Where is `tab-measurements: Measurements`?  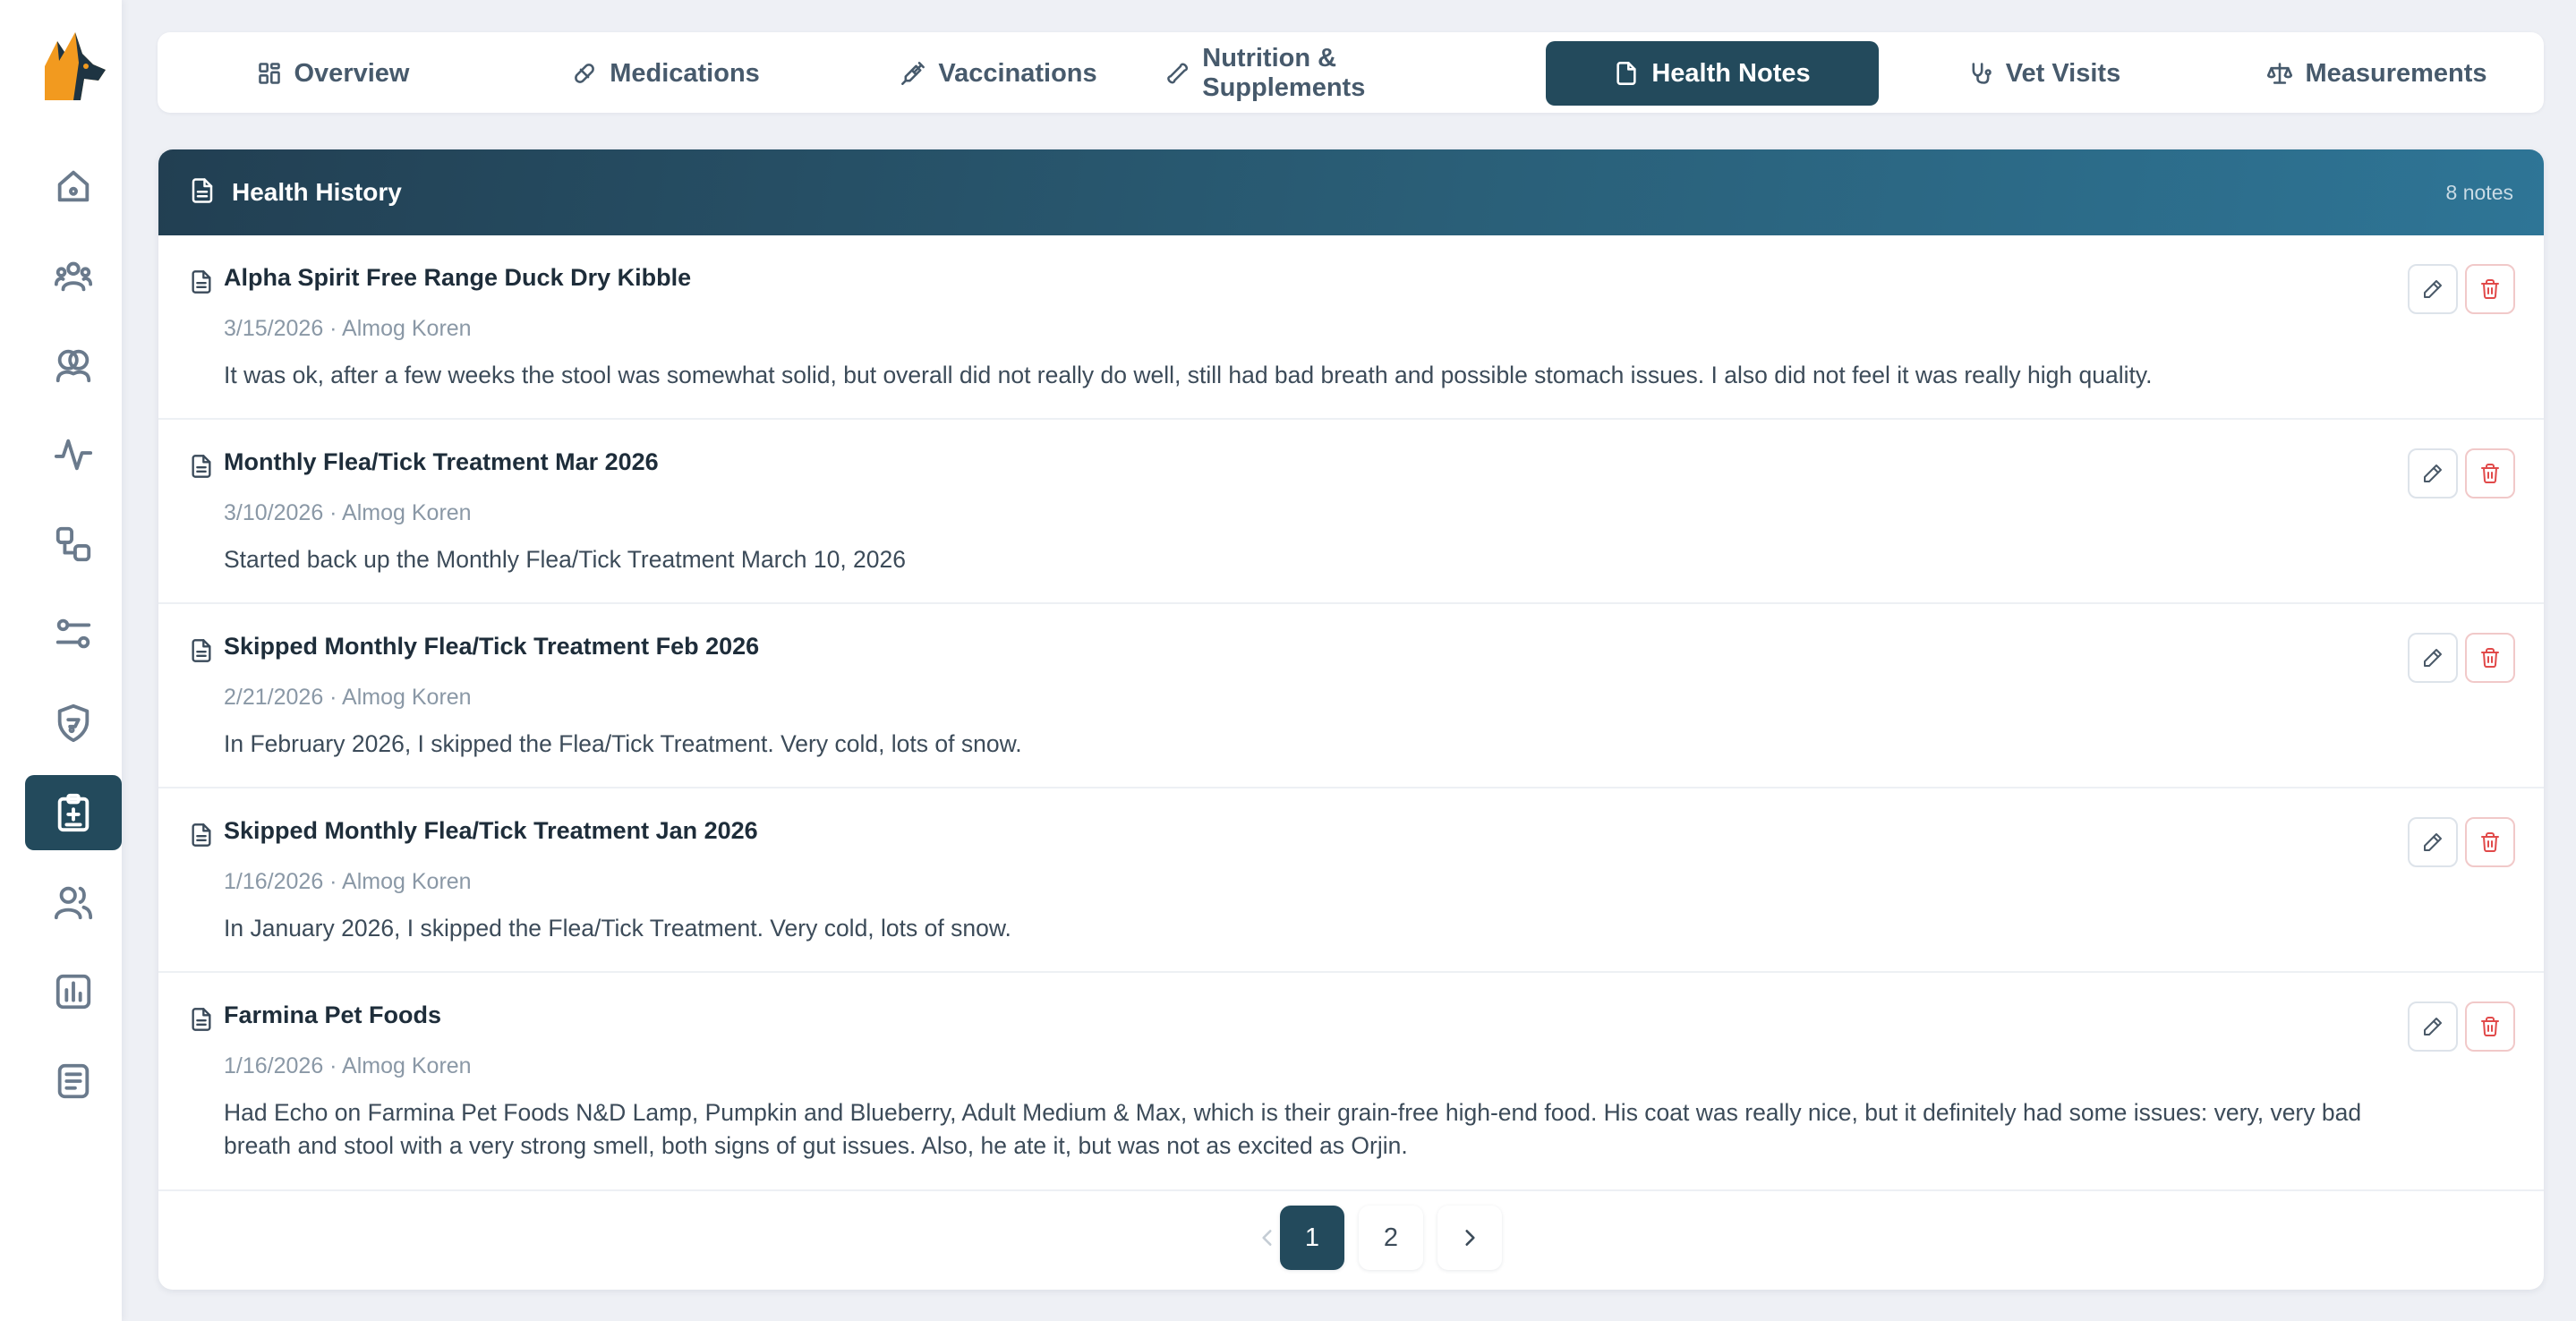
tab-measurements: Measurements is located at coordinates (2377, 73).